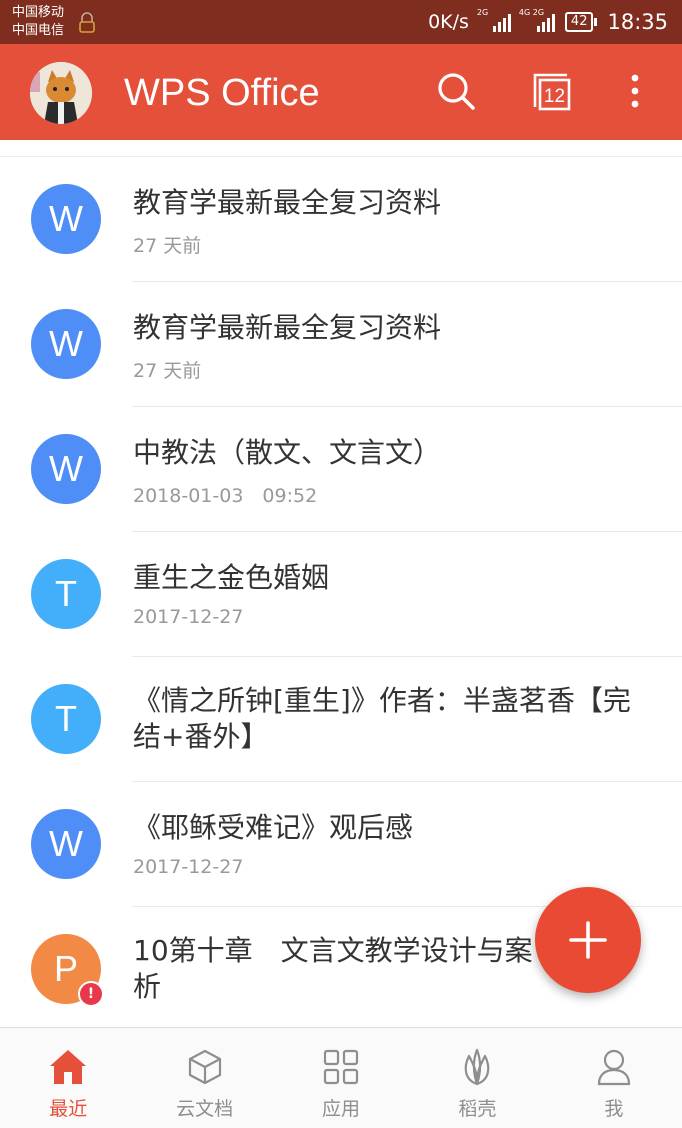  What do you see at coordinates (68, 1109) in the screenshot?
I see `nav-label: 最近` at bounding box center [68, 1109].